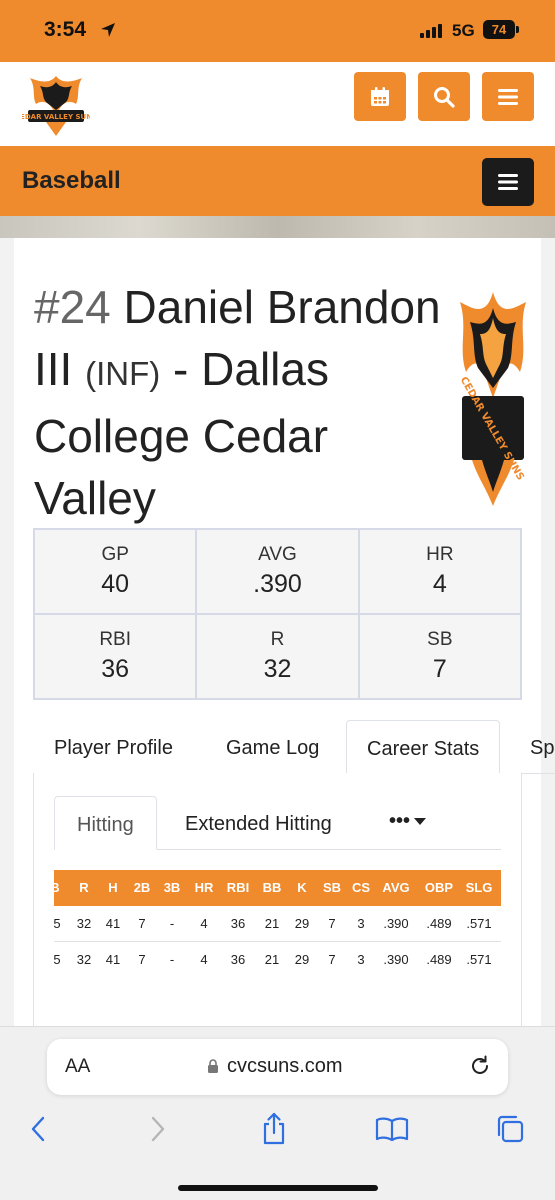  What do you see at coordinates (301, 888) in the screenshot?
I see `column-header: K` at bounding box center [301, 888].